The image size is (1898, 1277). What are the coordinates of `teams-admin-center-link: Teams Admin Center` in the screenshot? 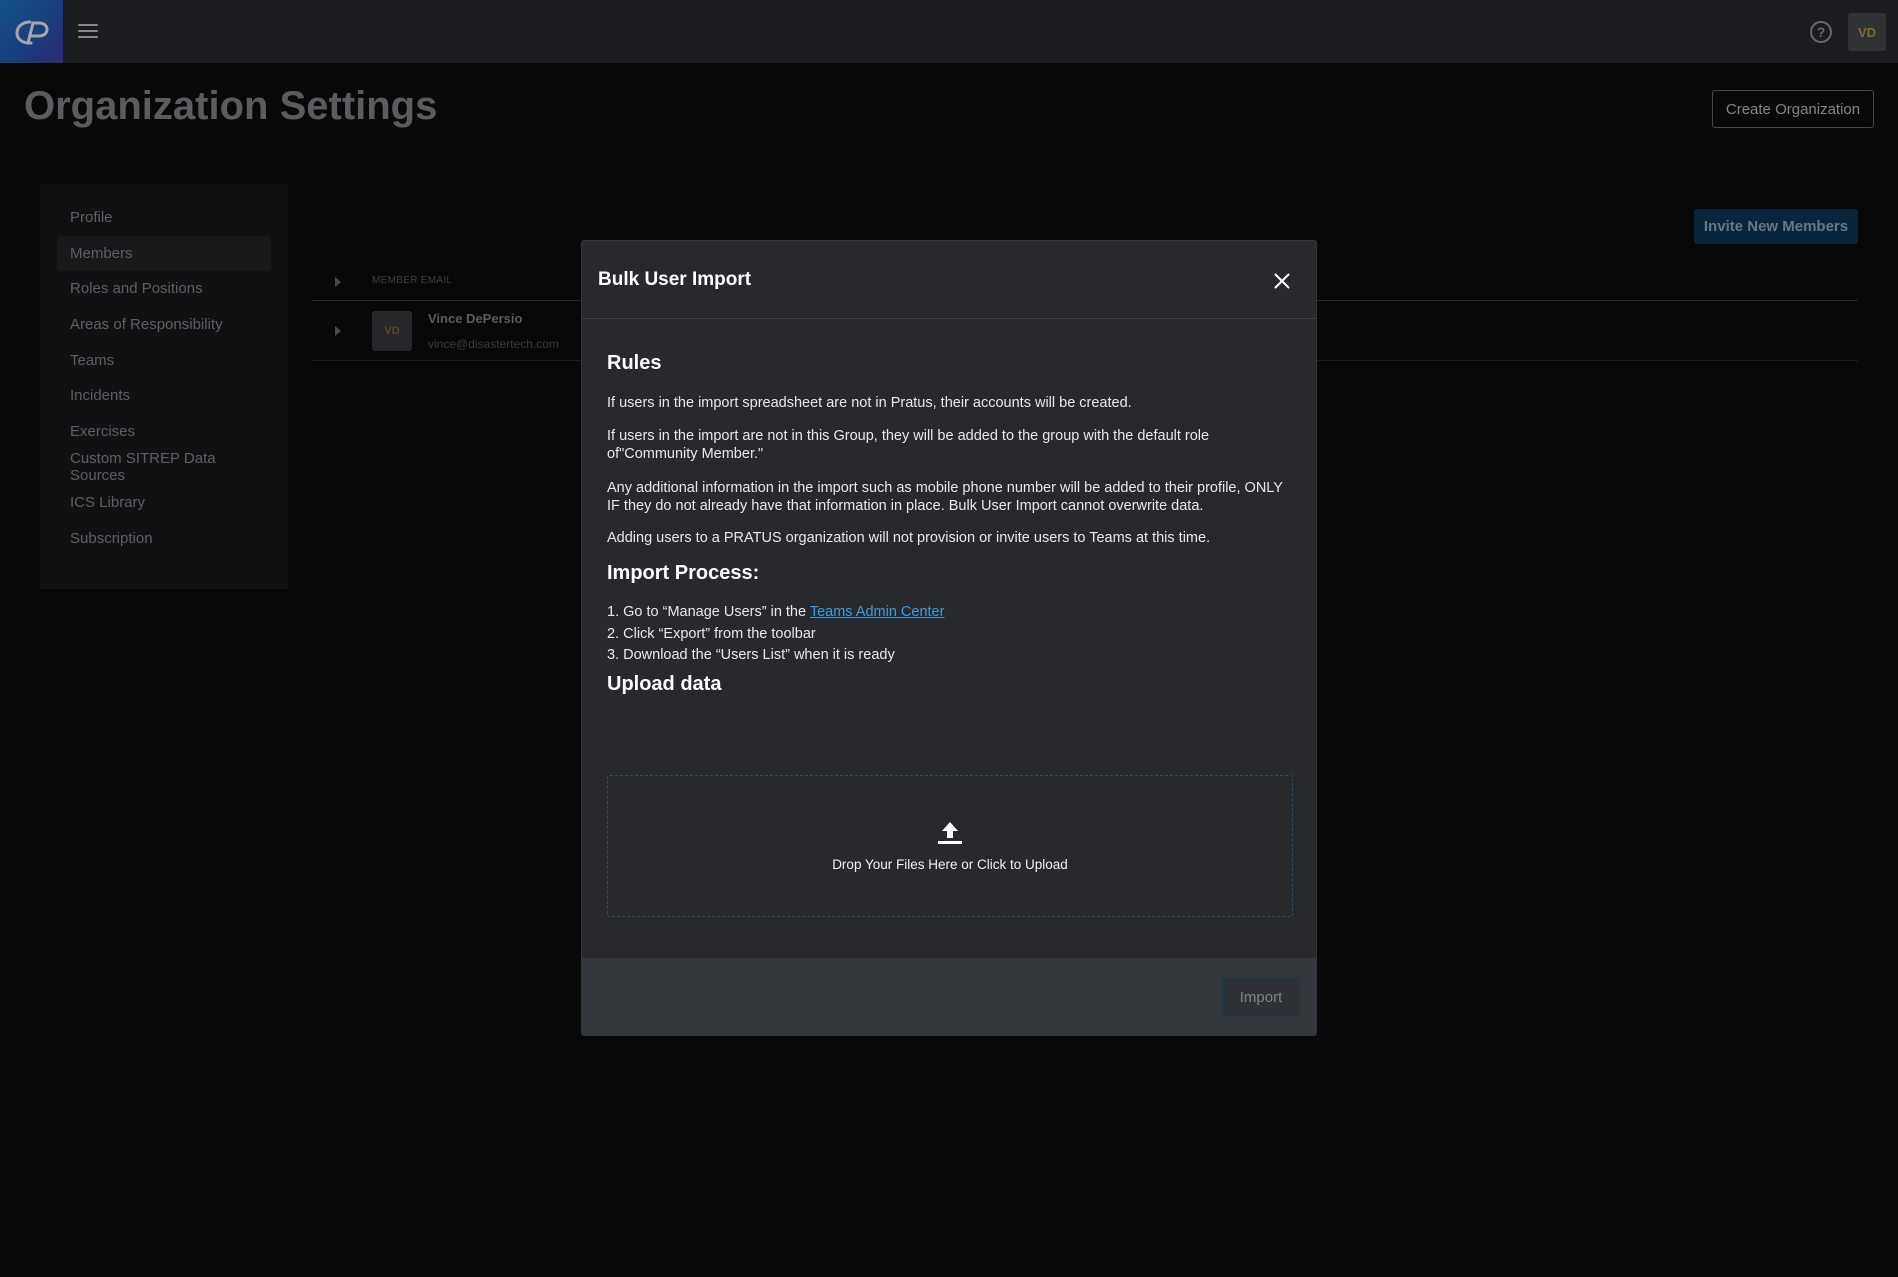 It's located at (877, 612).